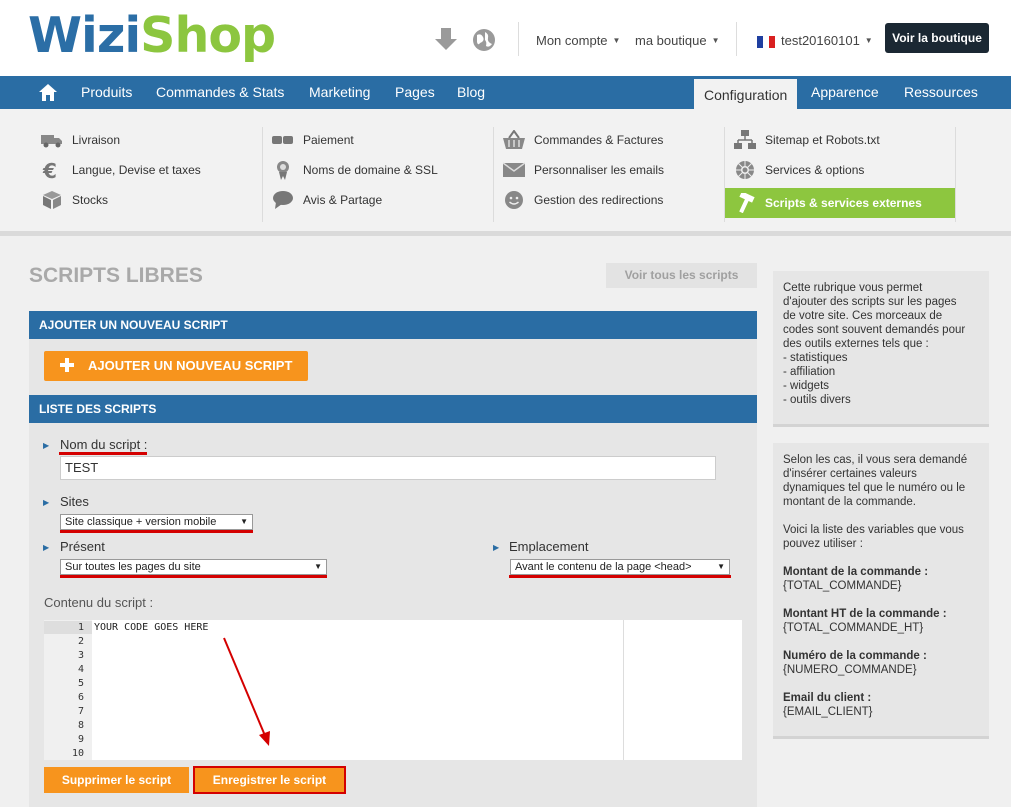 The image size is (1011, 807). What do you see at coordinates (220, 92) in the screenshot?
I see `nav-commandes-stats: Commandes & Stats` at bounding box center [220, 92].